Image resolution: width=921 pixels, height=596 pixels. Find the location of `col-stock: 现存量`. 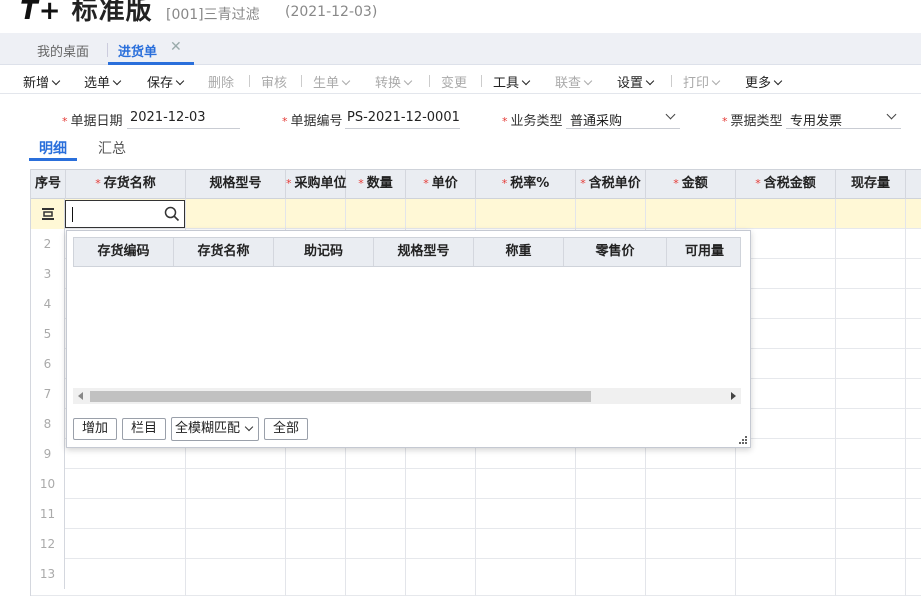

col-stock: 现存量 is located at coordinates (871, 184).